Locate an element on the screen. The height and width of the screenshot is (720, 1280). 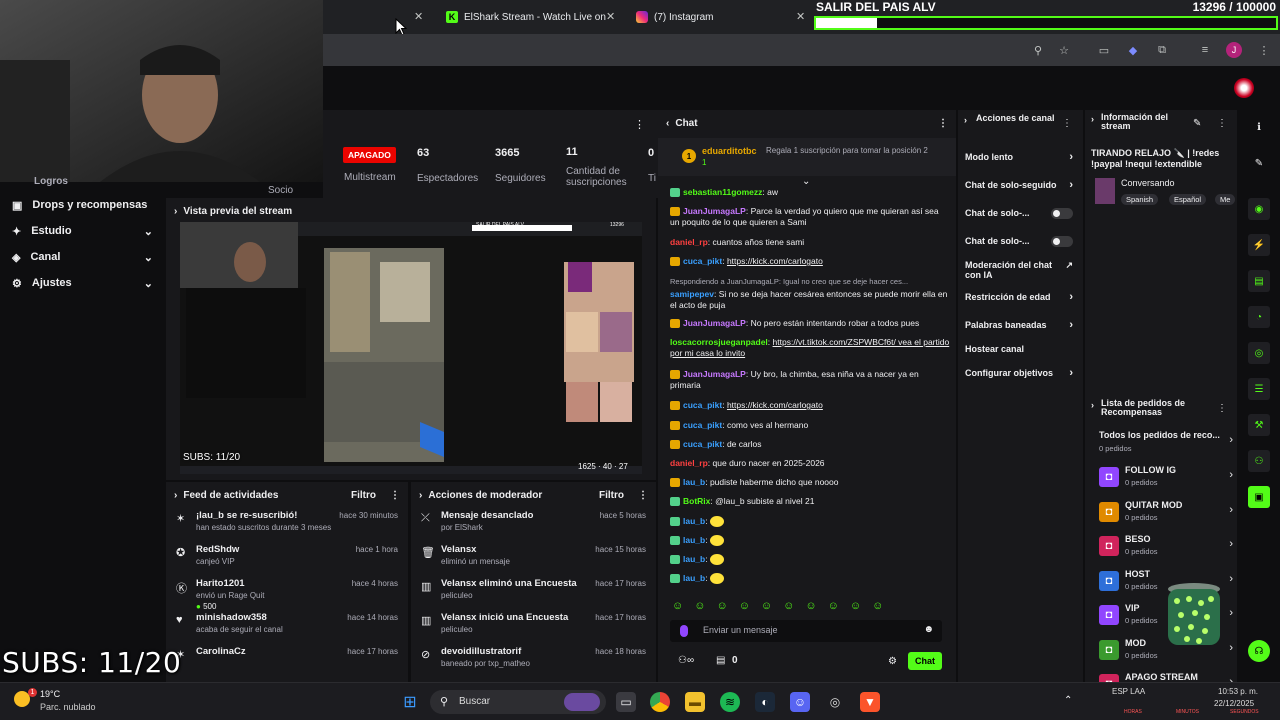
broadcast-icon: ◎ is located at coordinates (1259, 353).